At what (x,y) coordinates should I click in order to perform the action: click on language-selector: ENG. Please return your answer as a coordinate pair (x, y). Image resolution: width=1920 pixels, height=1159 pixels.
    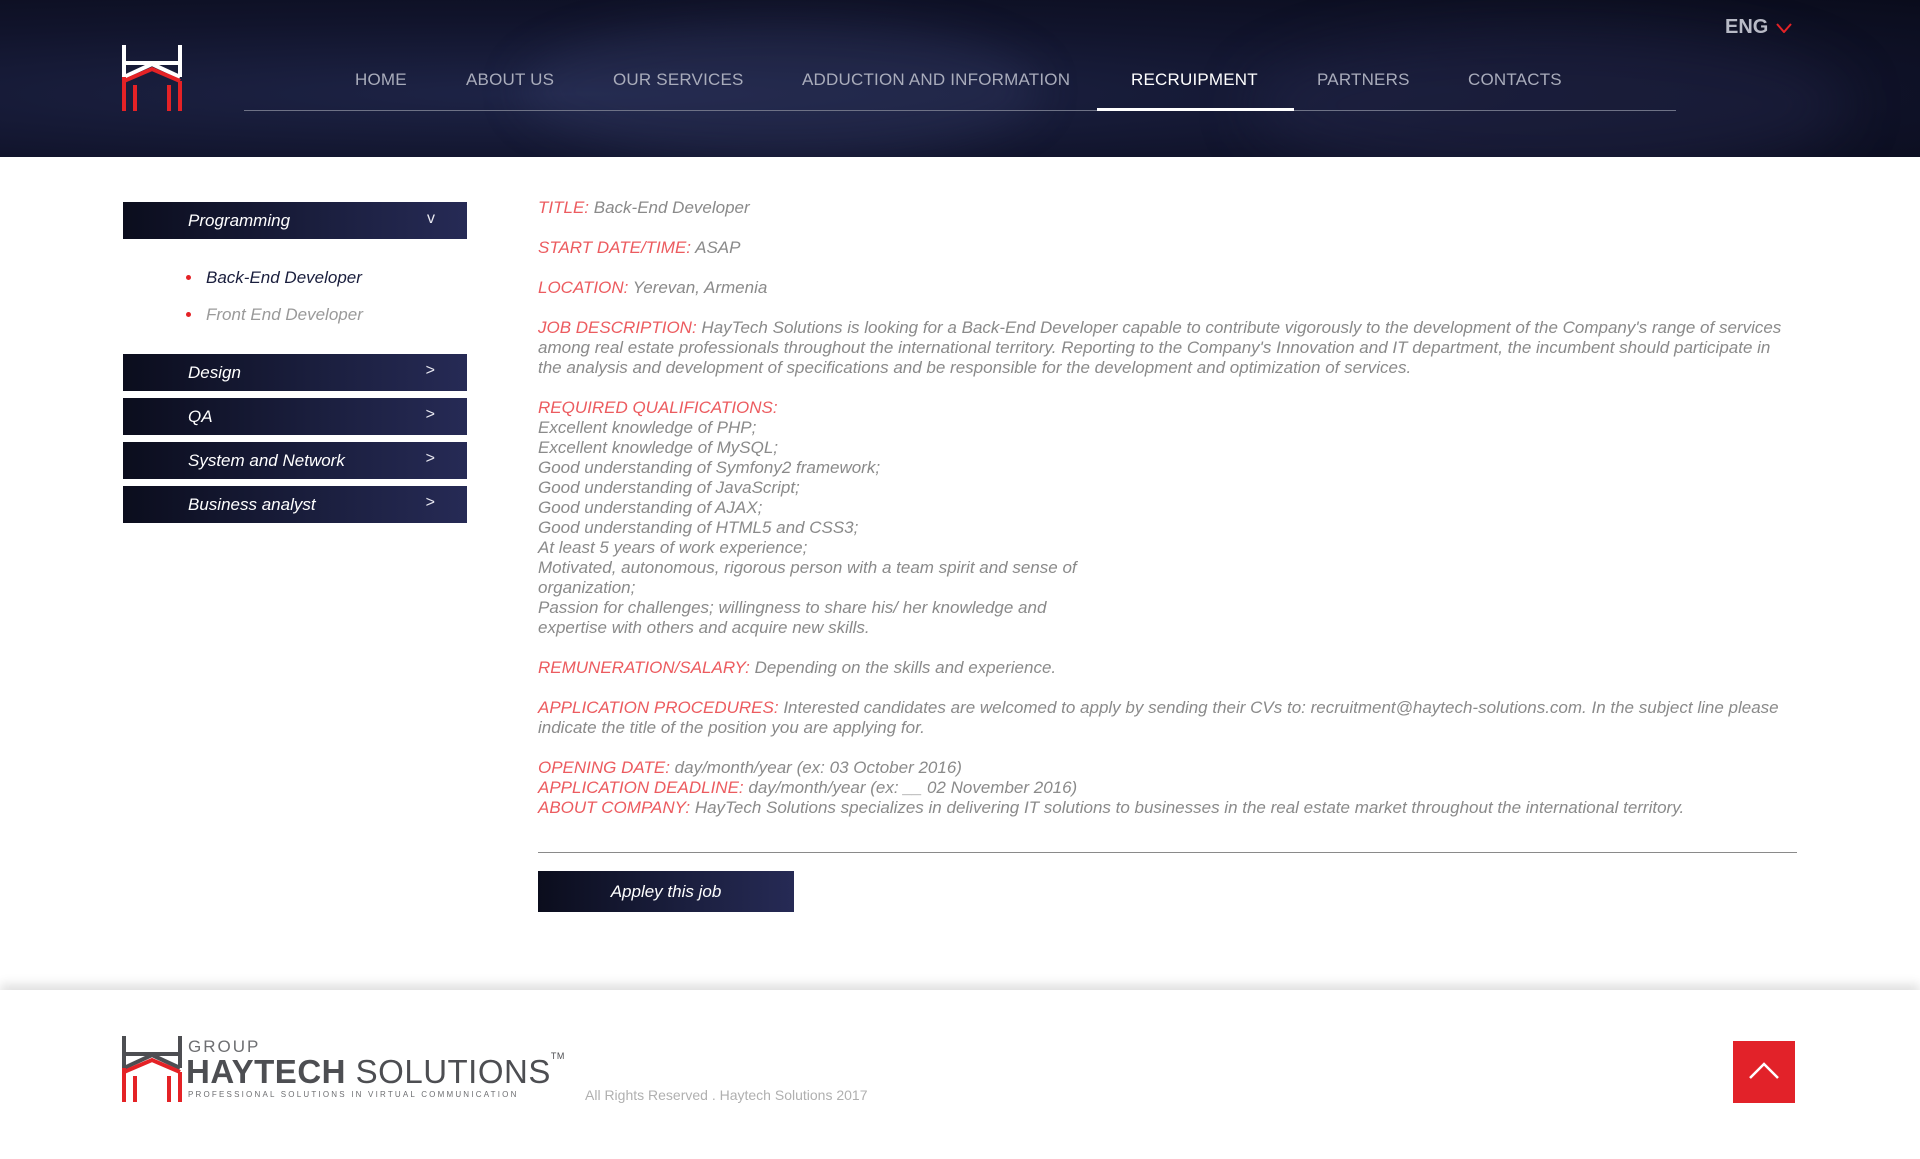
    Looking at the image, I should click on (1759, 27).